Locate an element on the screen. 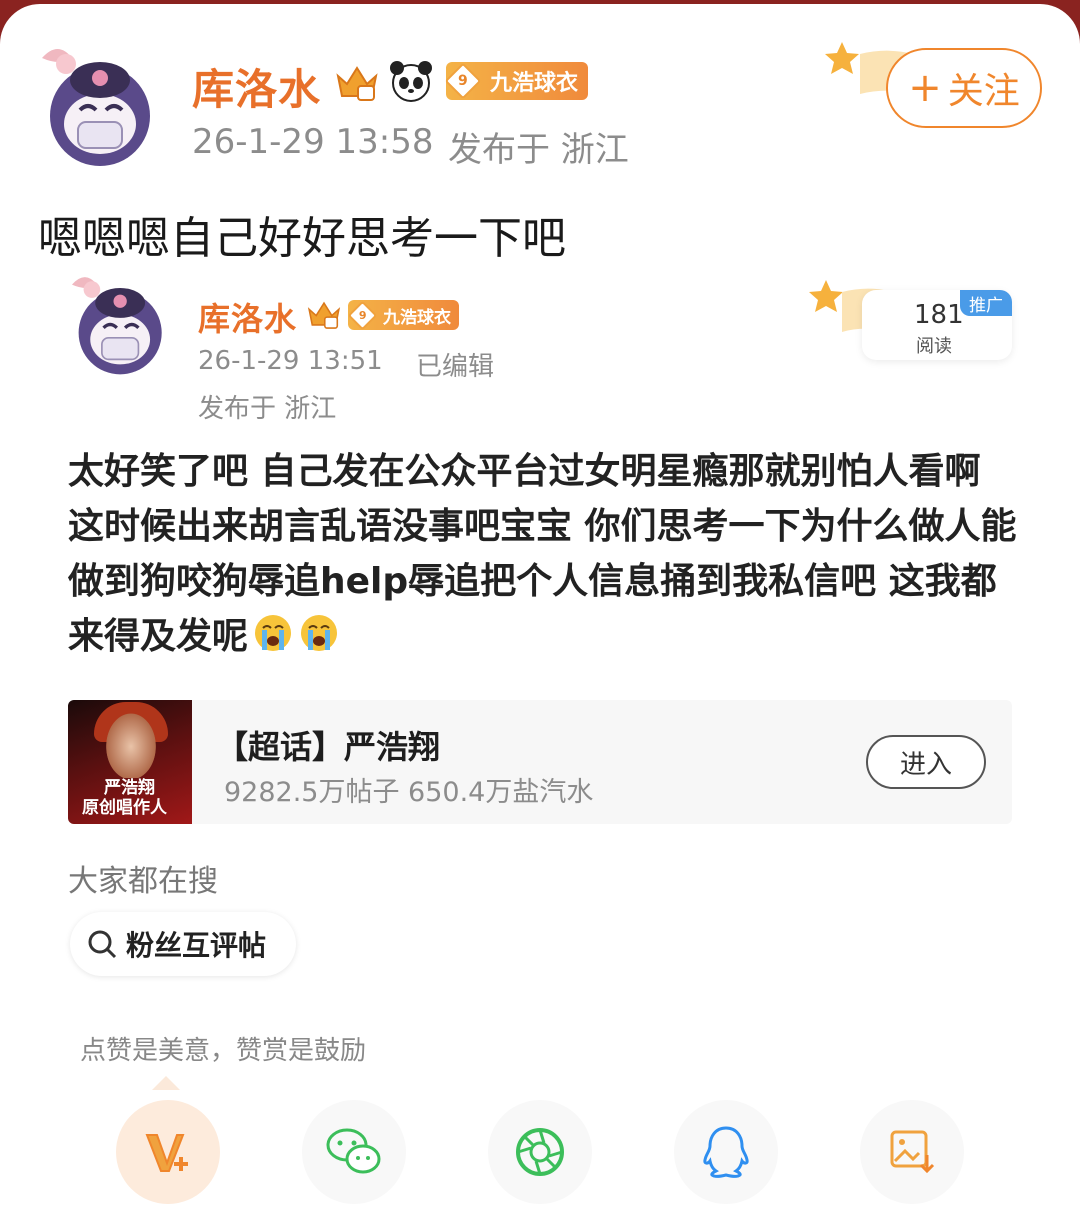  author-name: 库洛水 is located at coordinates (256, 86).